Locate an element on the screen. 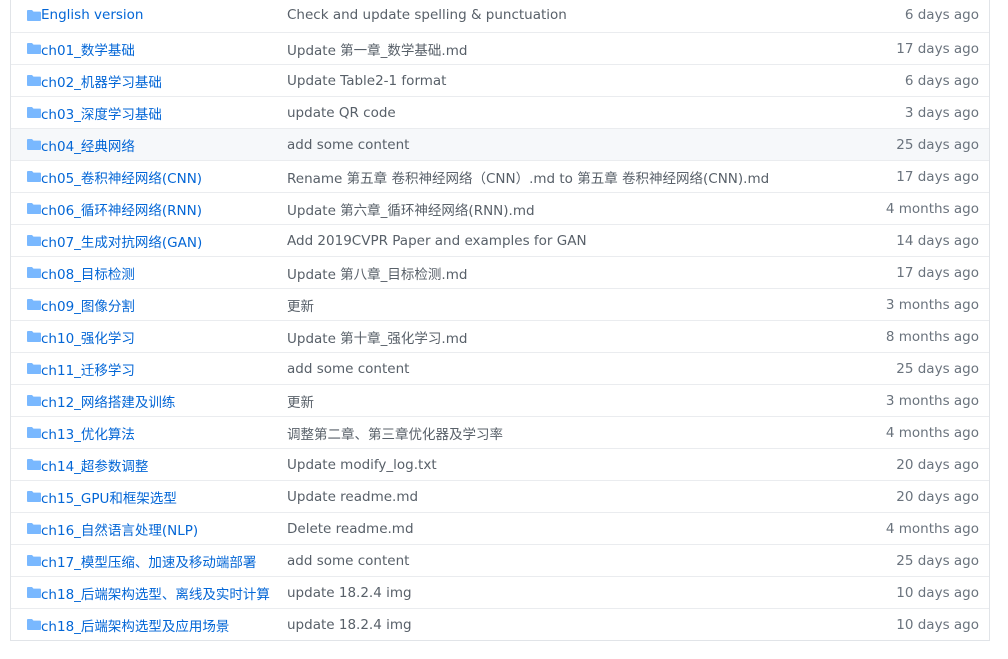  file-name-link: ch12_网络搭建及训练 is located at coordinates (108, 403).